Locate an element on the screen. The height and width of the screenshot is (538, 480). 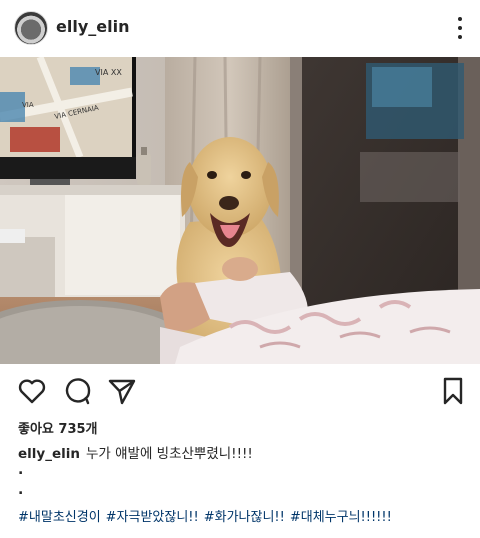
post-caption: elly_elin 누가 얘발에 빙초산뿌렸니!!!! is located at coordinates (135, 452).